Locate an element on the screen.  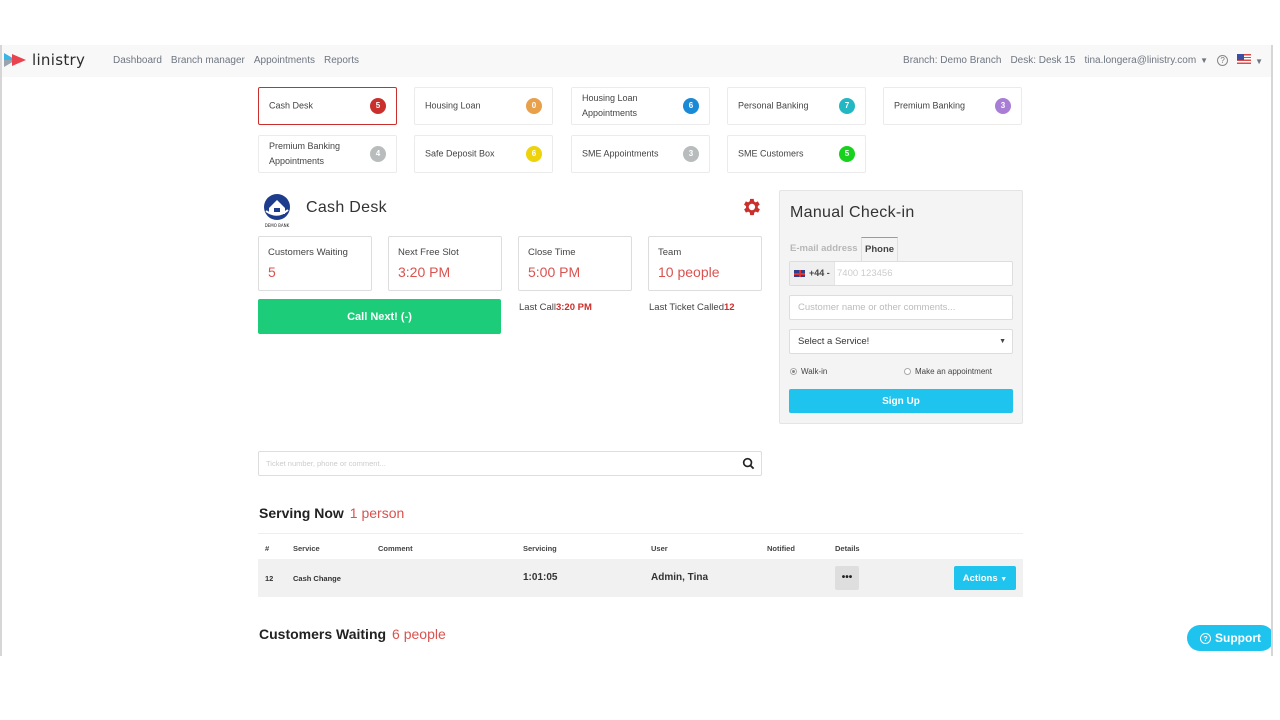
service-count-badge: 4 is located at coordinates (378, 154).